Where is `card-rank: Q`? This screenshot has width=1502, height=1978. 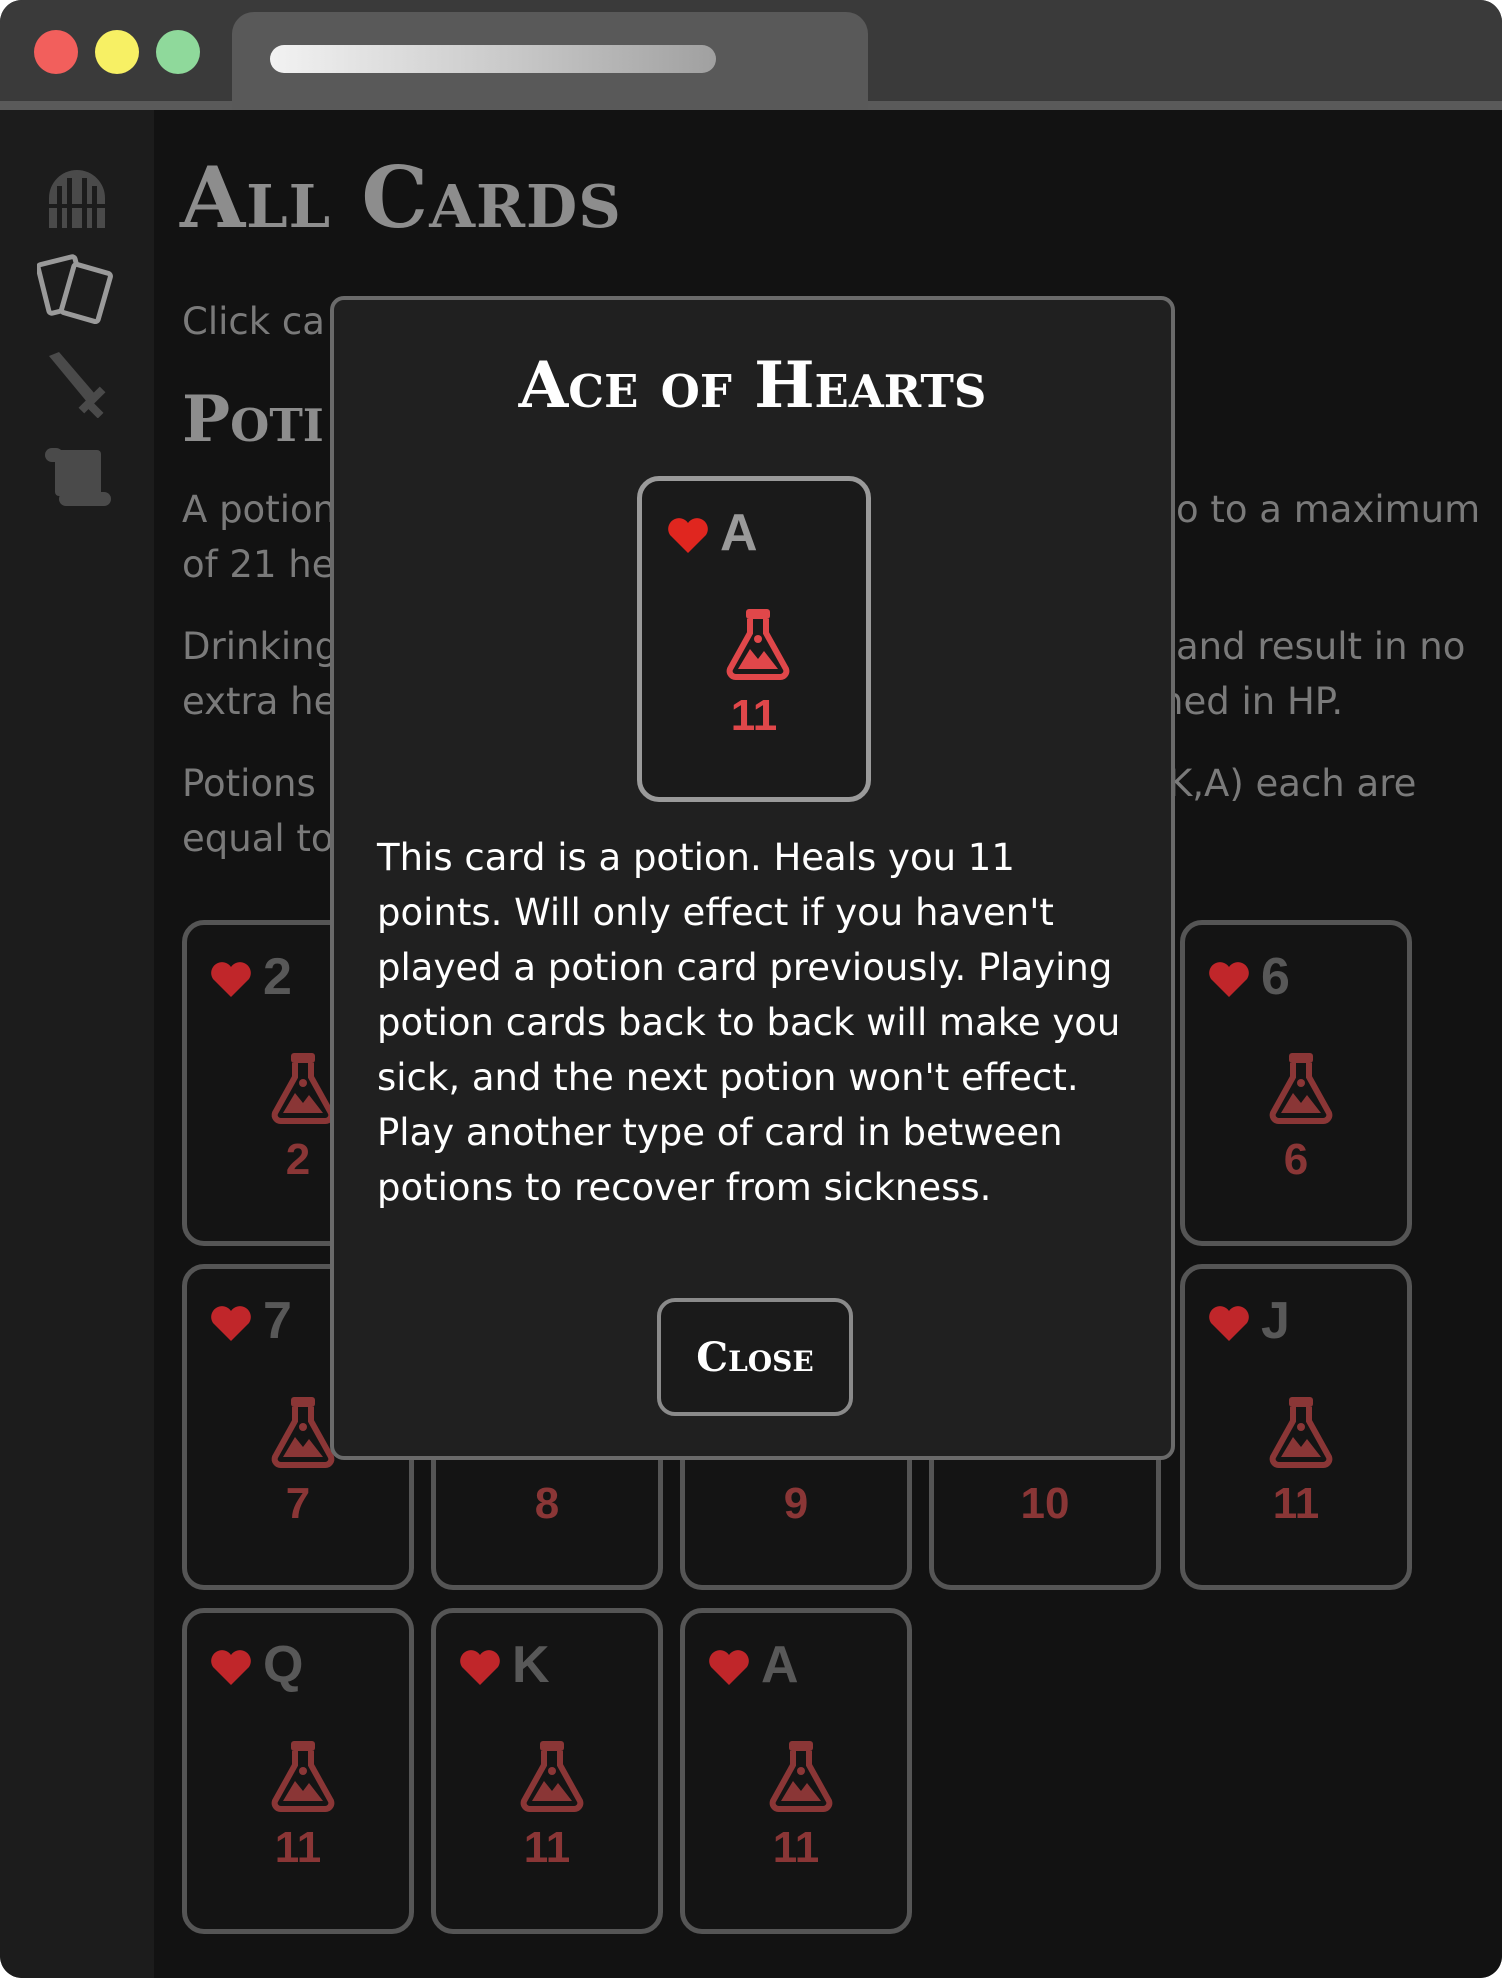 card-rank: Q is located at coordinates (283, 1665).